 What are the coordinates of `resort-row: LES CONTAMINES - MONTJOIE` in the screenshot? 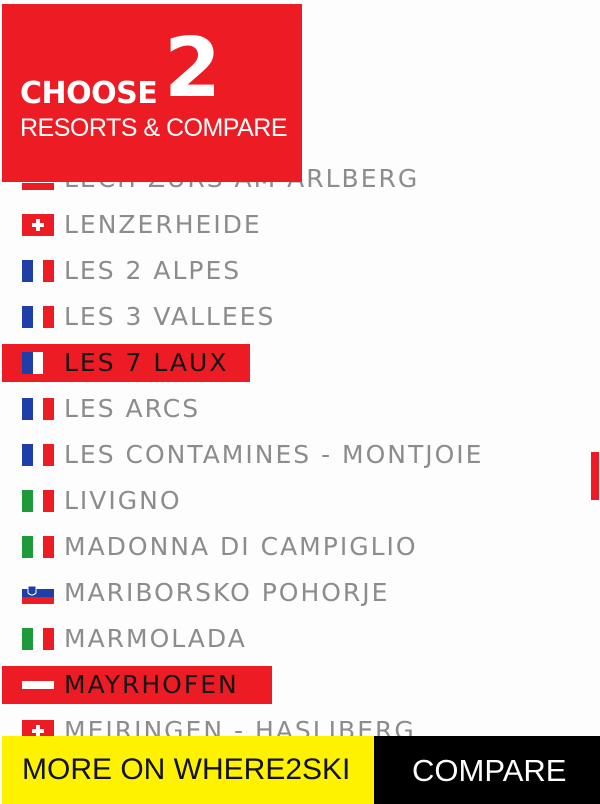 It's located at (300, 455).